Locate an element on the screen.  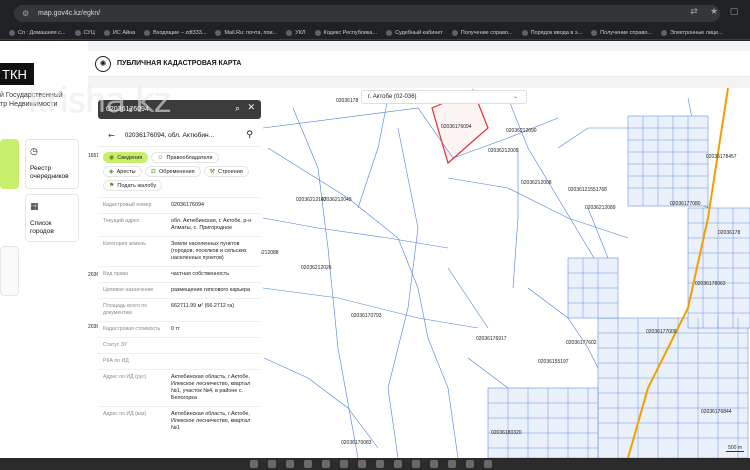
region-select: г. Актобе (02-036) ⌄ is located at coordinates (444, 97).